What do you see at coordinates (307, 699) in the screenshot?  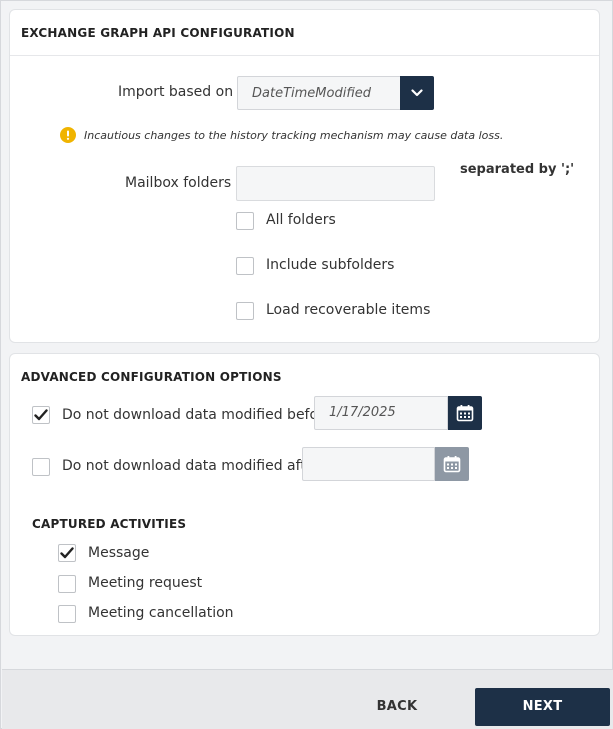 I see `wizard-footer: BACK NEXT` at bounding box center [307, 699].